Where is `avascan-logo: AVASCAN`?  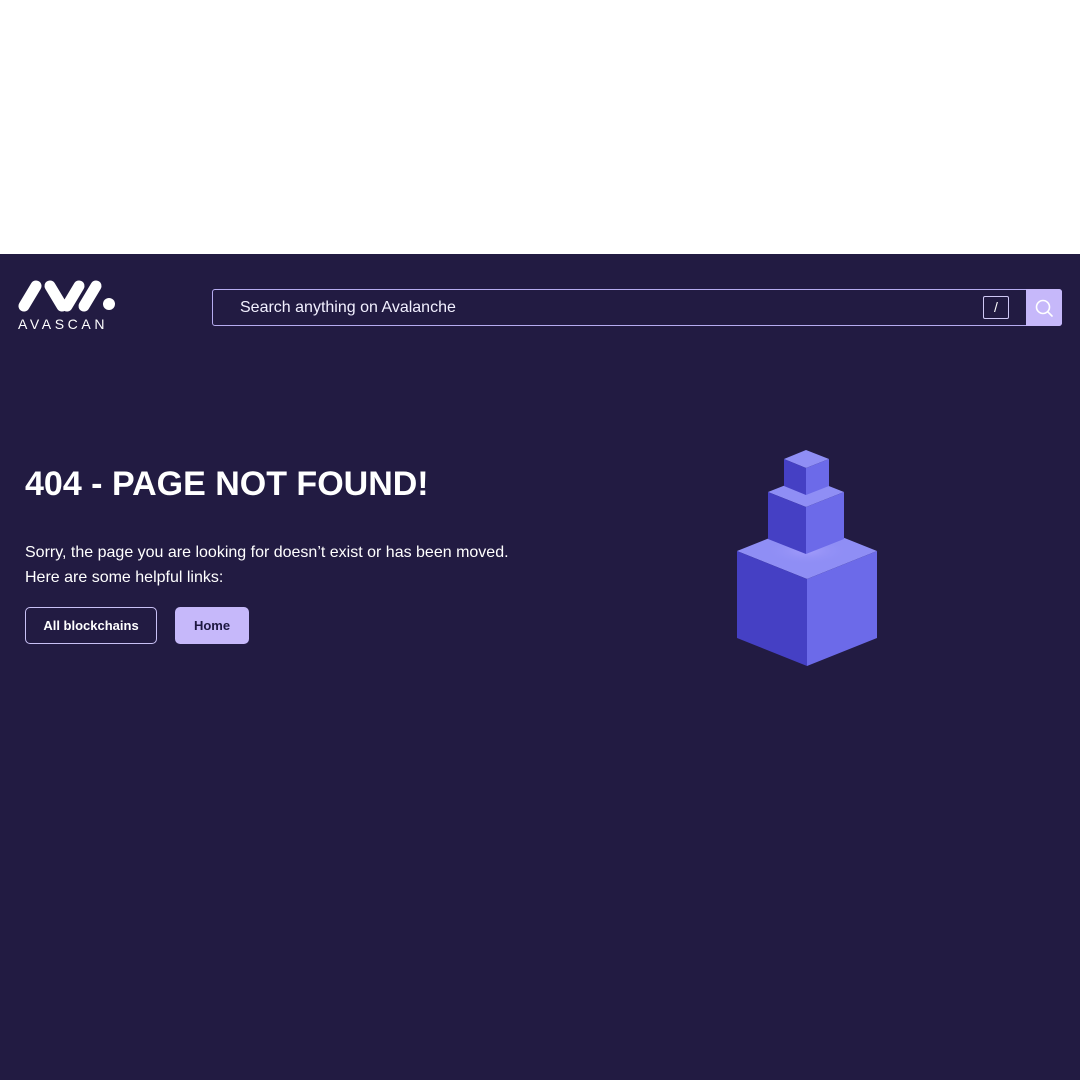 avascan-logo: AVASCAN is located at coordinates (68, 306).